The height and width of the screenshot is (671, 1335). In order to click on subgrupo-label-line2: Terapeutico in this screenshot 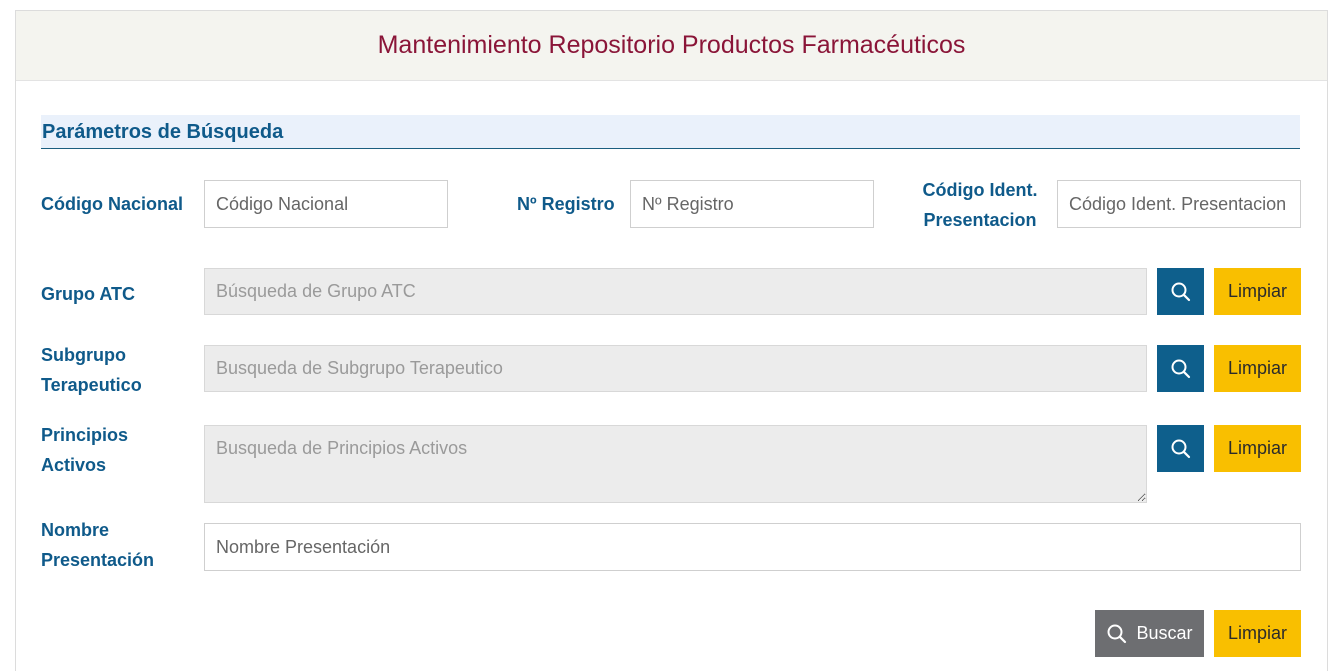, I will do `click(91, 385)`.